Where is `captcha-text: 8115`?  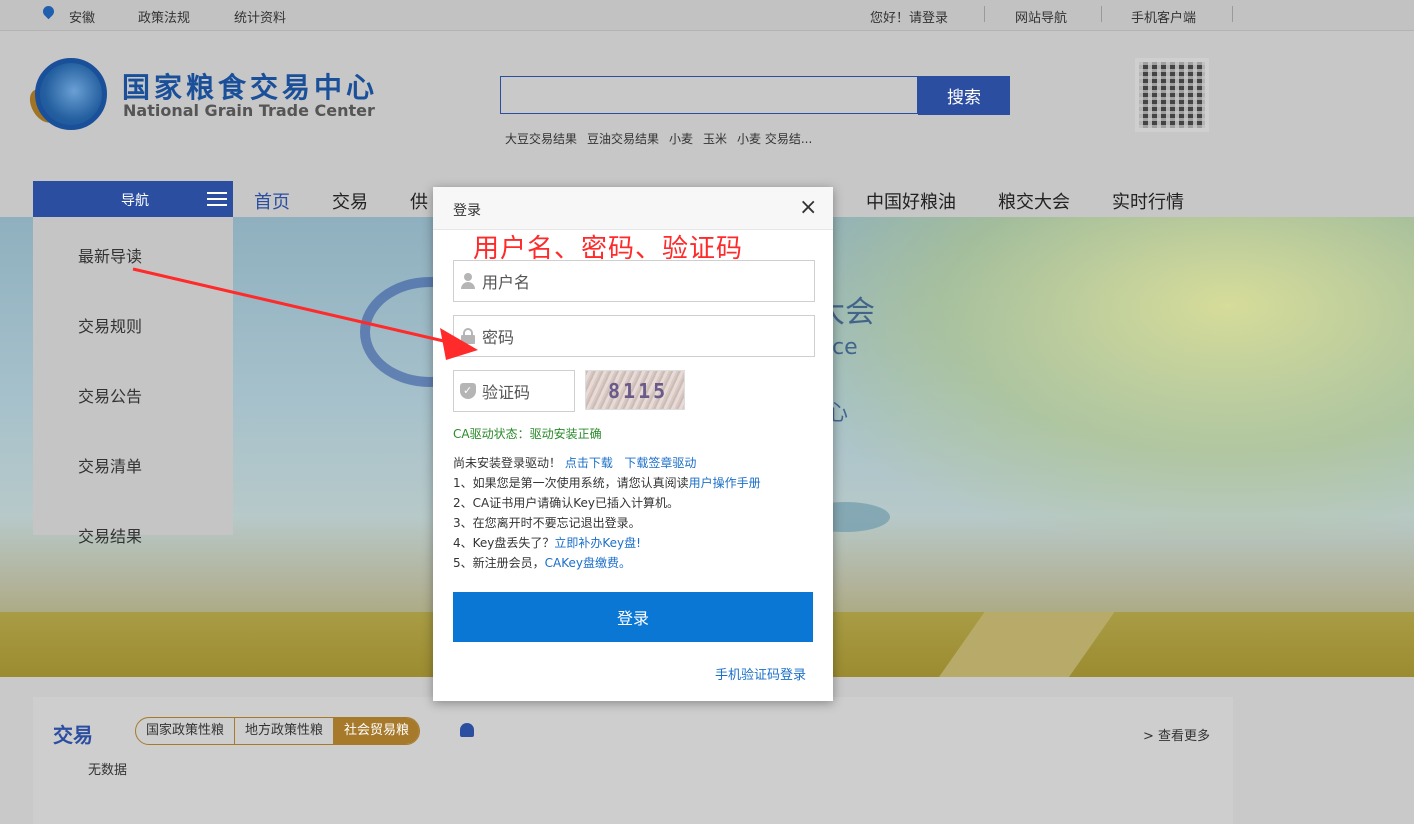
captcha-text: 8115 is located at coordinates (638, 391).